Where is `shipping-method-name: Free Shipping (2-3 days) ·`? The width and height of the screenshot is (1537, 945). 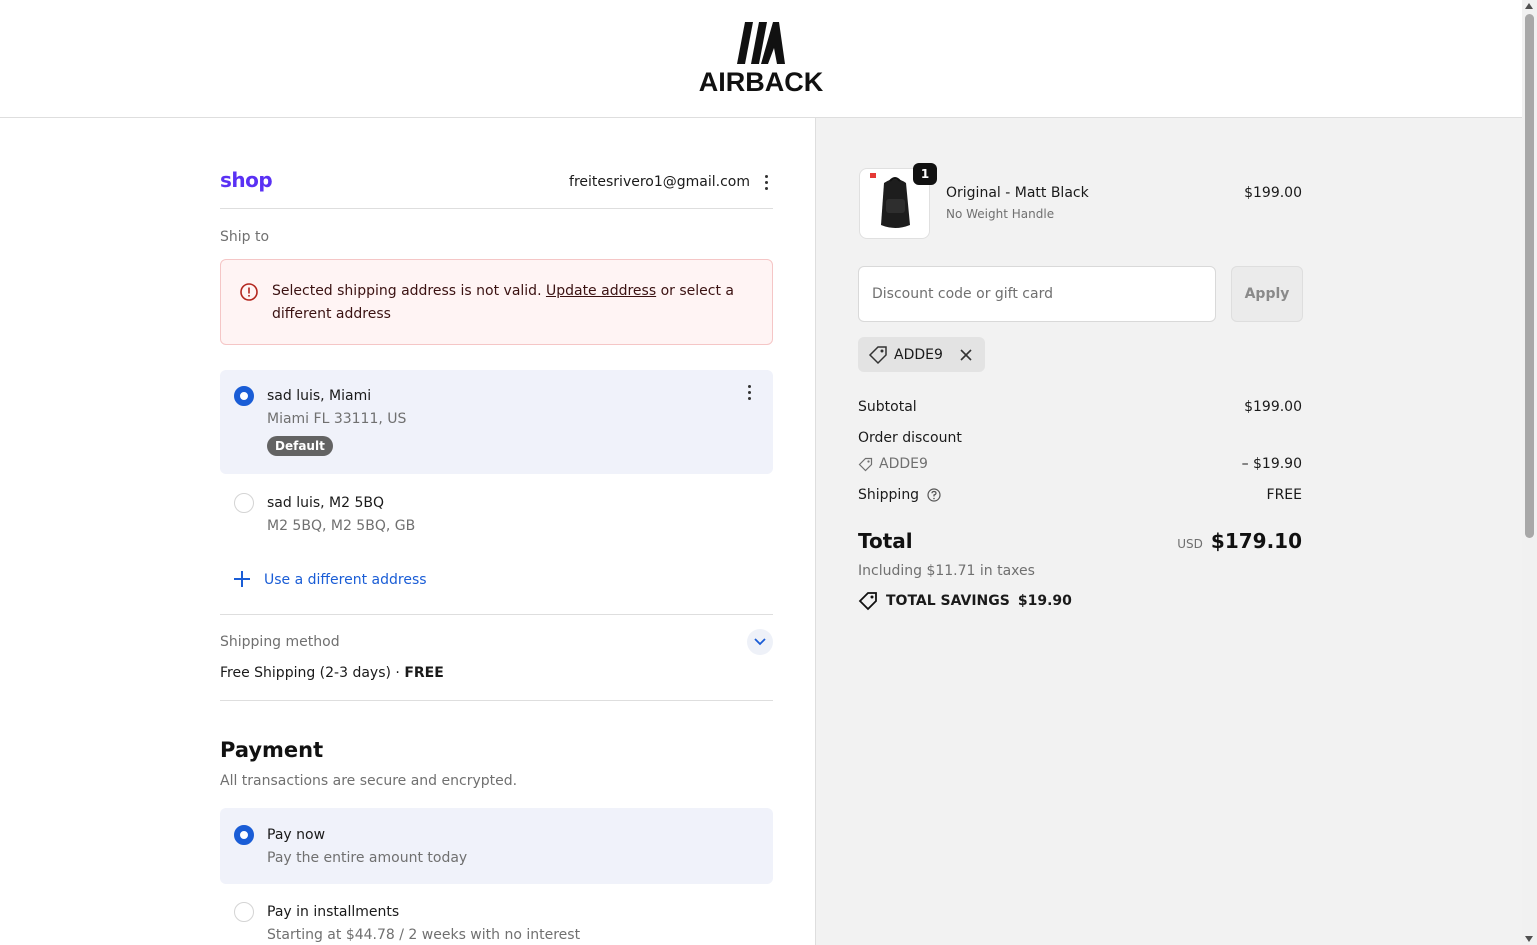 shipping-method-name: Free Shipping (2-3 days) · is located at coordinates (312, 673).